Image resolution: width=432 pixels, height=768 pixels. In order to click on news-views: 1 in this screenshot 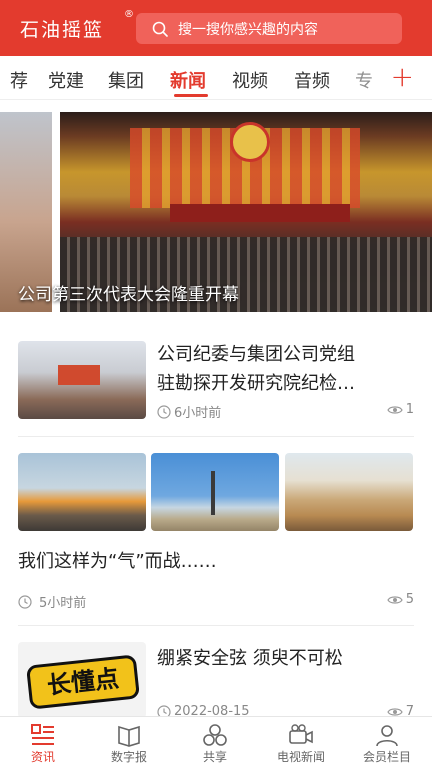, I will do `click(400, 409)`.